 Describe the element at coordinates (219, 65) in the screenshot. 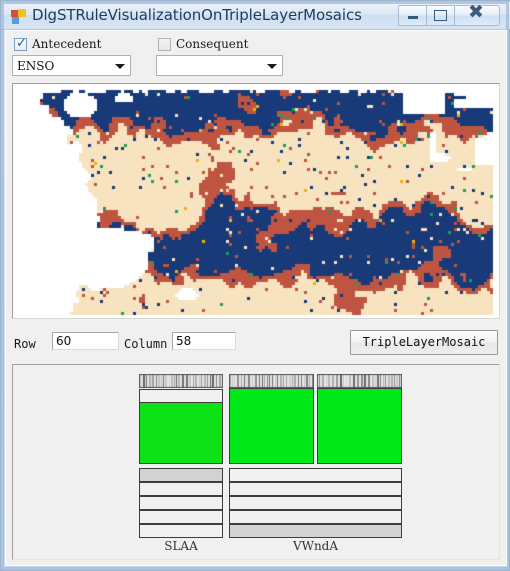

I see `consequent-combobox` at that location.